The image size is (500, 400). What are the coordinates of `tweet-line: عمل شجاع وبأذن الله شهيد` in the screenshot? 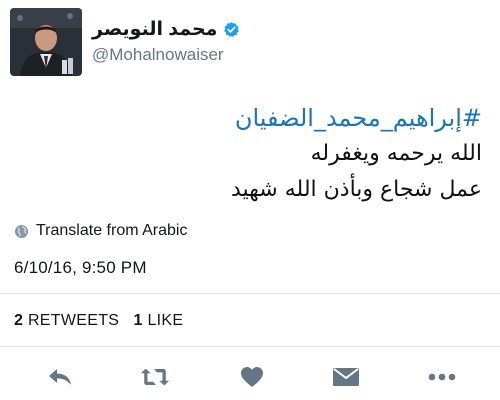 It's located at (356, 189).